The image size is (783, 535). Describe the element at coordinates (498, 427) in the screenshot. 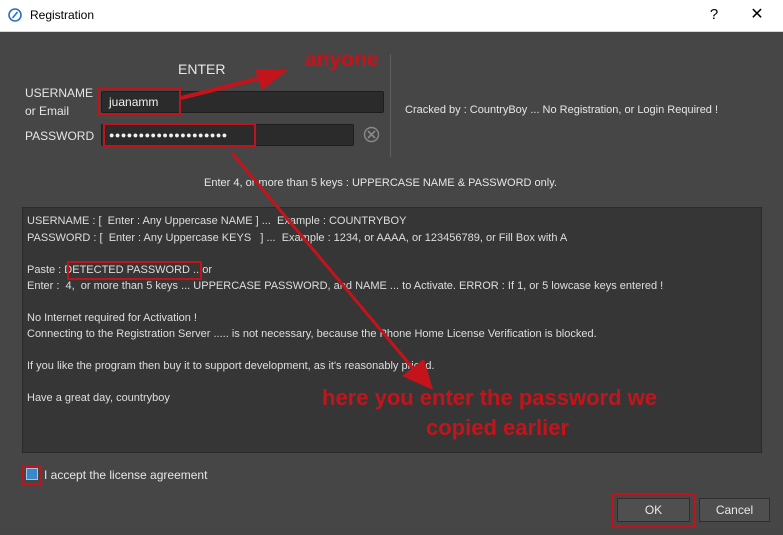

I see `annotation-instruction-line2: copied earlier` at that location.